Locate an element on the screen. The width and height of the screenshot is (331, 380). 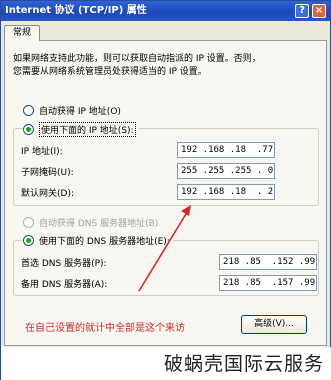
tab-general: 常规 is located at coordinates (22, 33).